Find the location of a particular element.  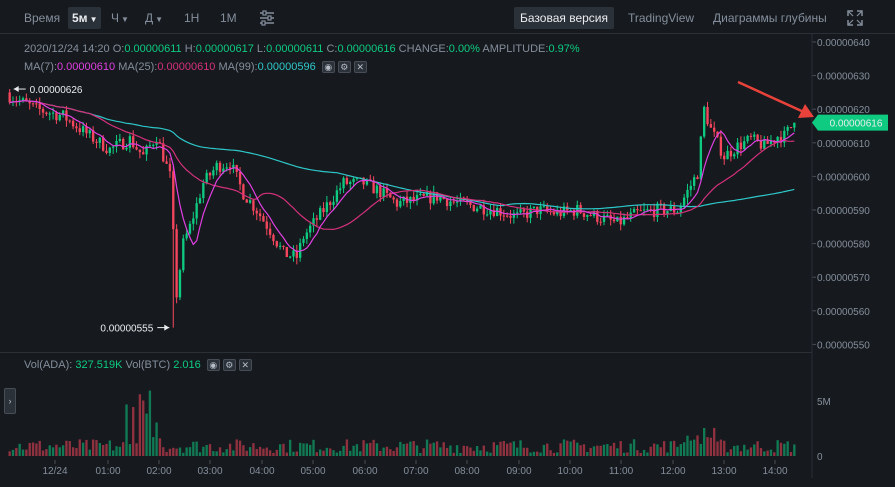

price-axis-label: 0.00000590 is located at coordinates (843, 211).